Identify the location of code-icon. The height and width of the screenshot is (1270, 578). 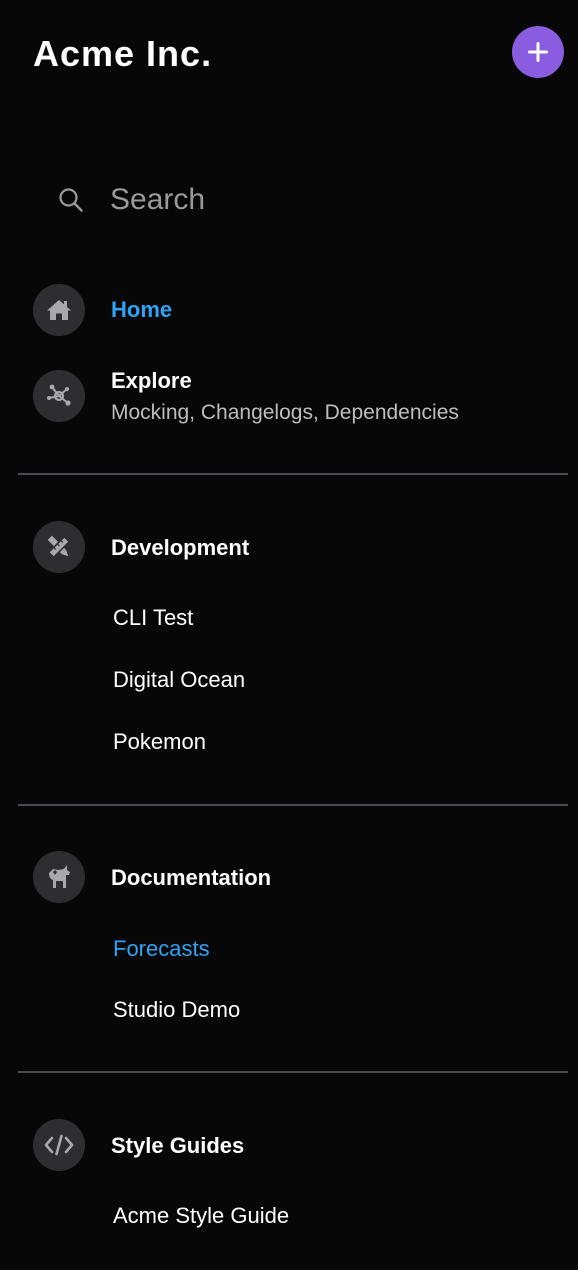
(59, 1145).